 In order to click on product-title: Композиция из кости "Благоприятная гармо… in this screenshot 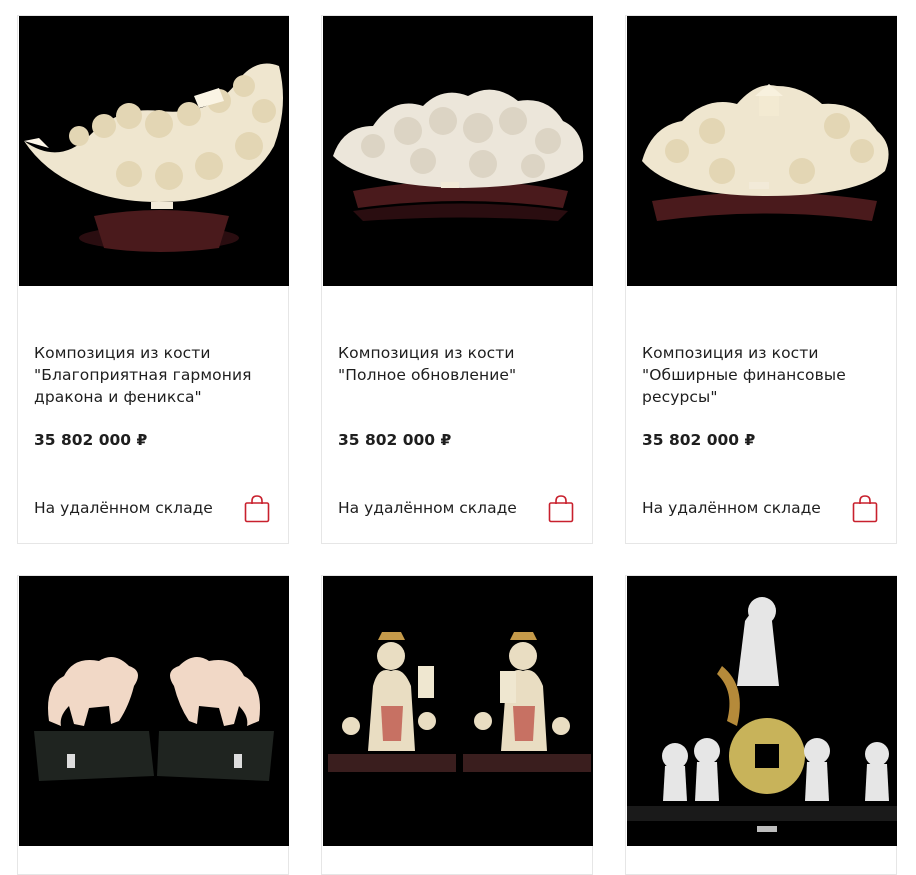, I will do `click(154, 375)`.